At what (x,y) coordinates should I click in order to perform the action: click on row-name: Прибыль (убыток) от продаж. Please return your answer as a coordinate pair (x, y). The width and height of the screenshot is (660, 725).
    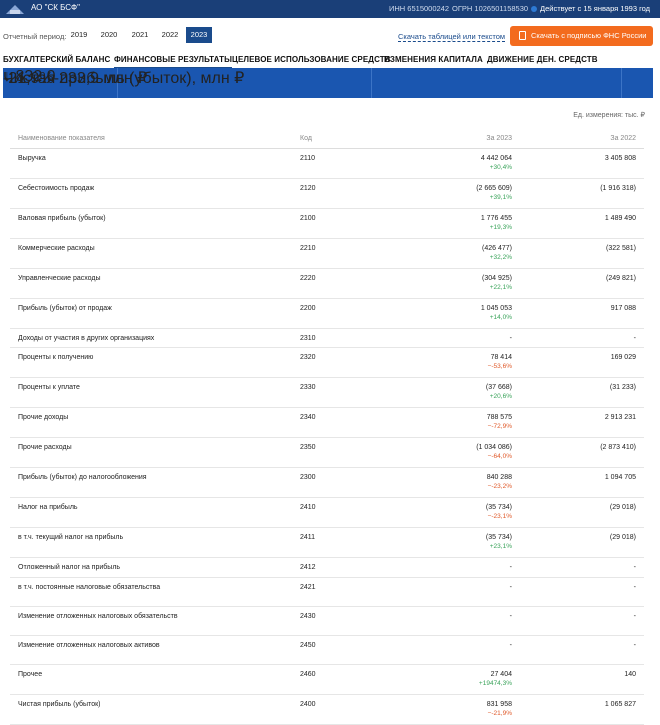
    Looking at the image, I should click on (155, 313).